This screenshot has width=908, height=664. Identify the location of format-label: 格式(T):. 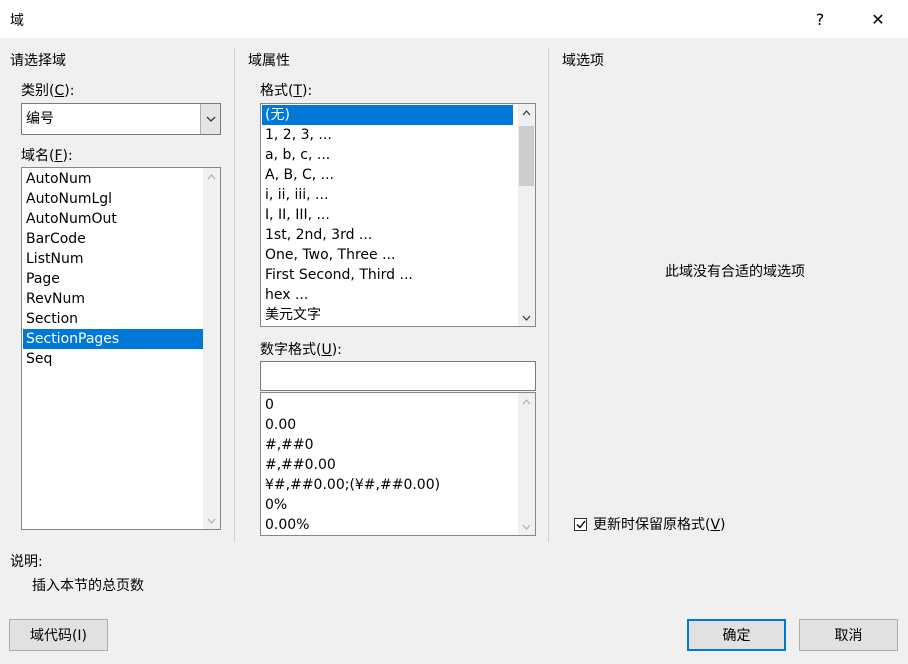
(286, 91).